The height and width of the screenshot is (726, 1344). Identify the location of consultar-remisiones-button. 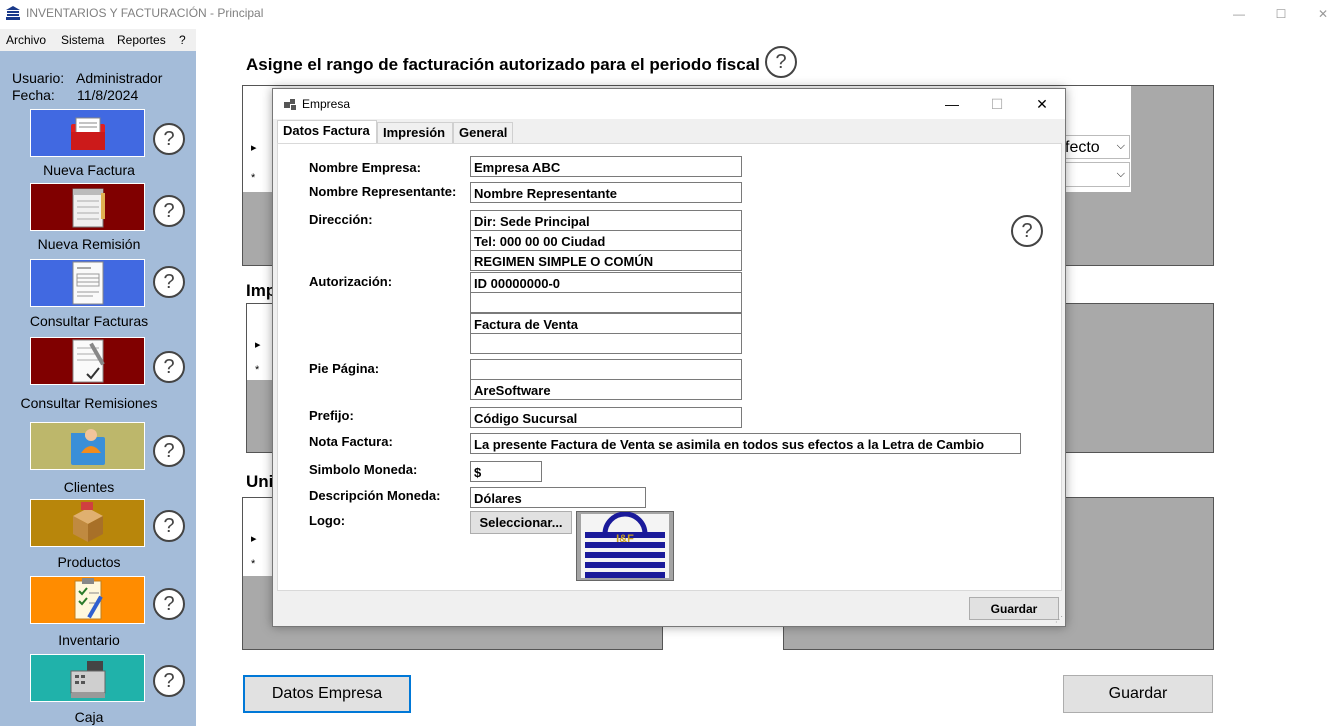
(87, 361).